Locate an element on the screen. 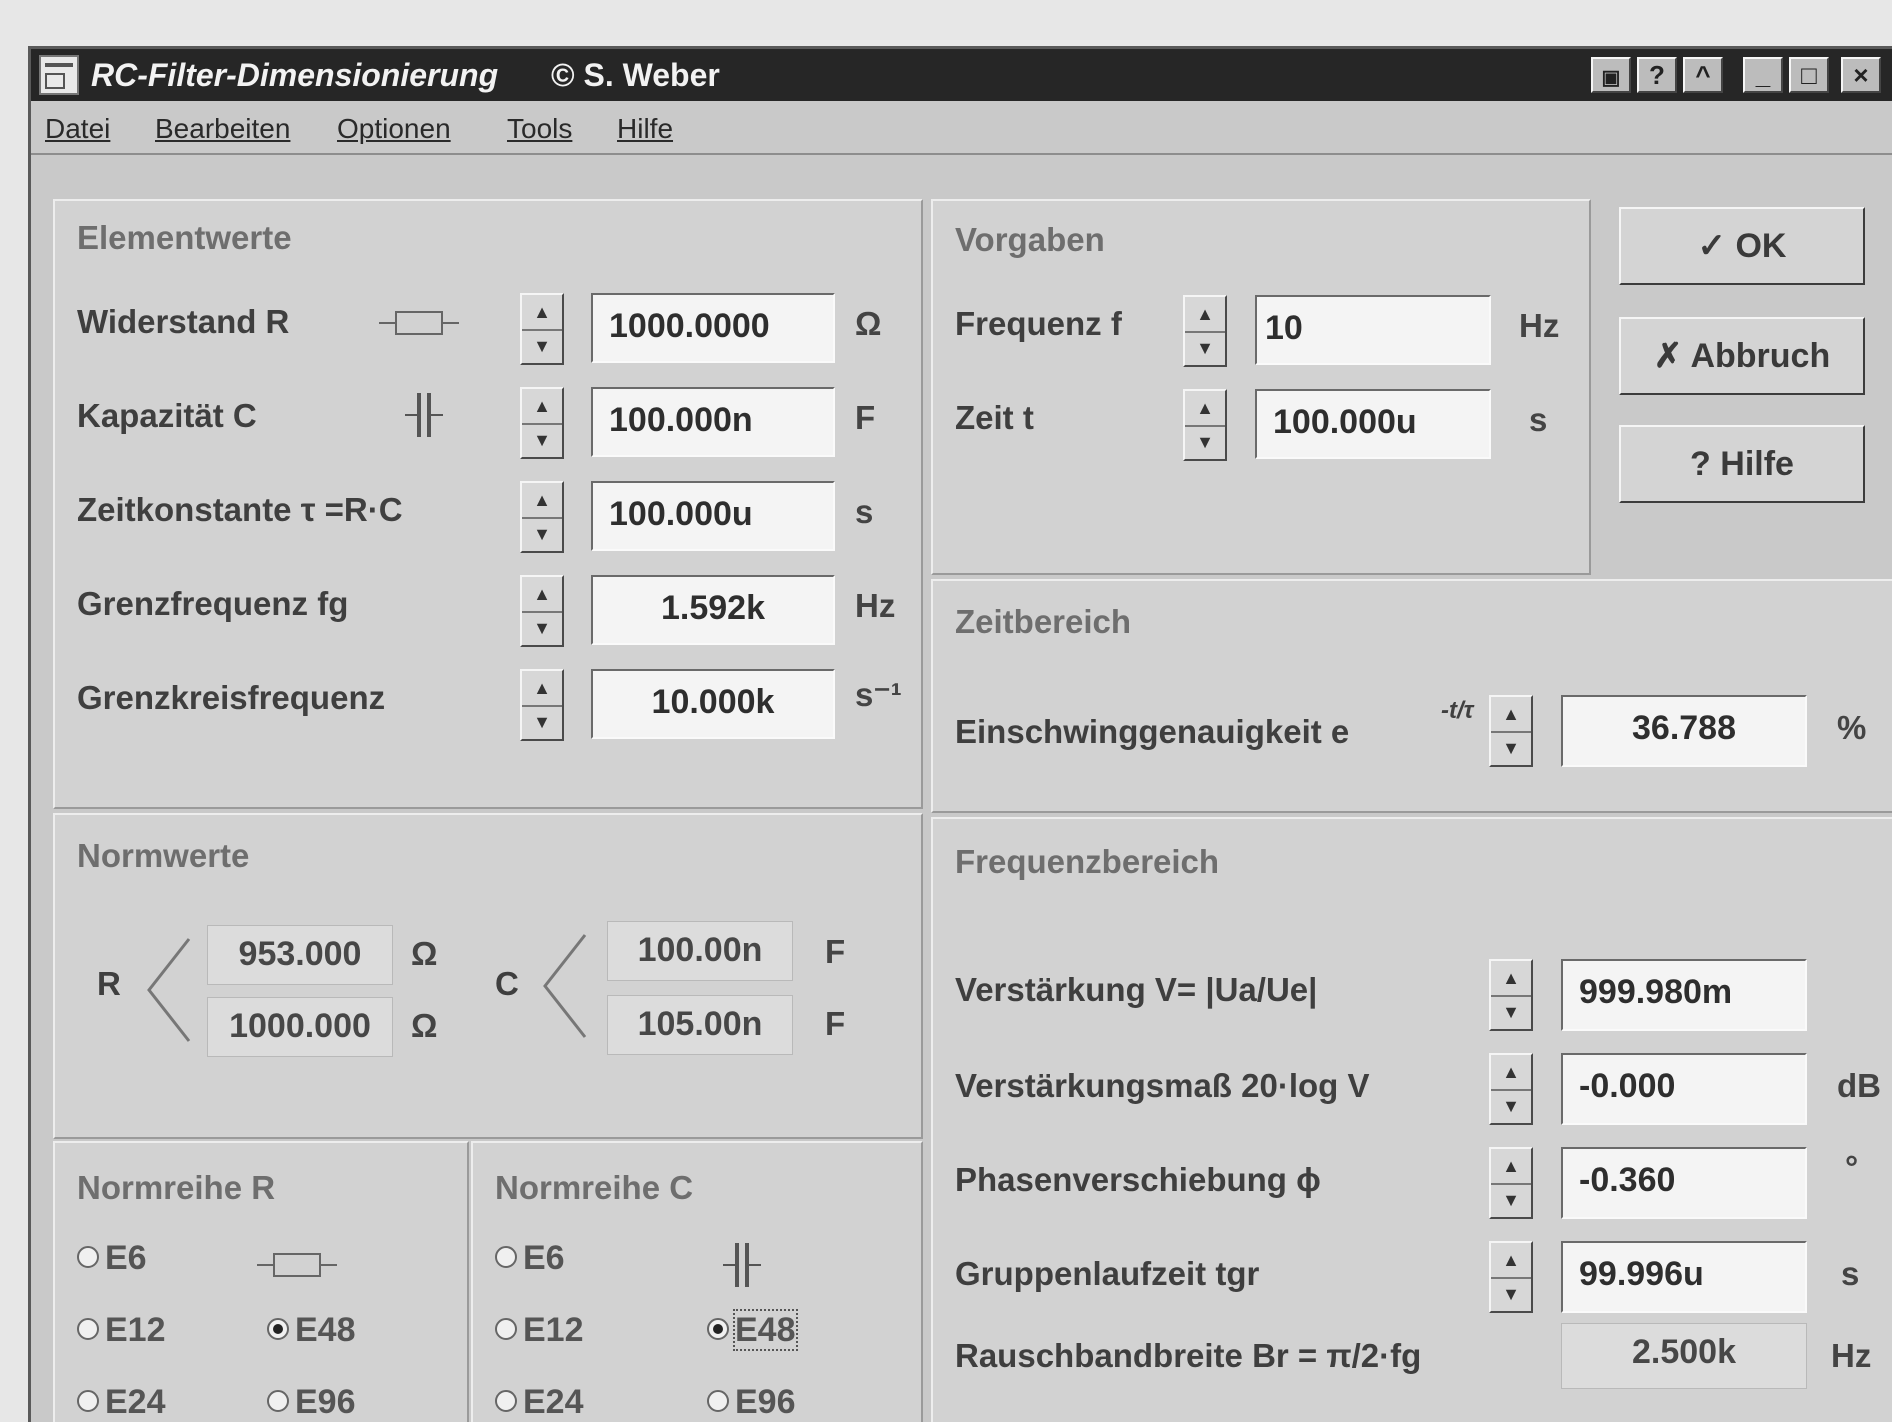  context-help-icon: ▣ is located at coordinates (1611, 75).